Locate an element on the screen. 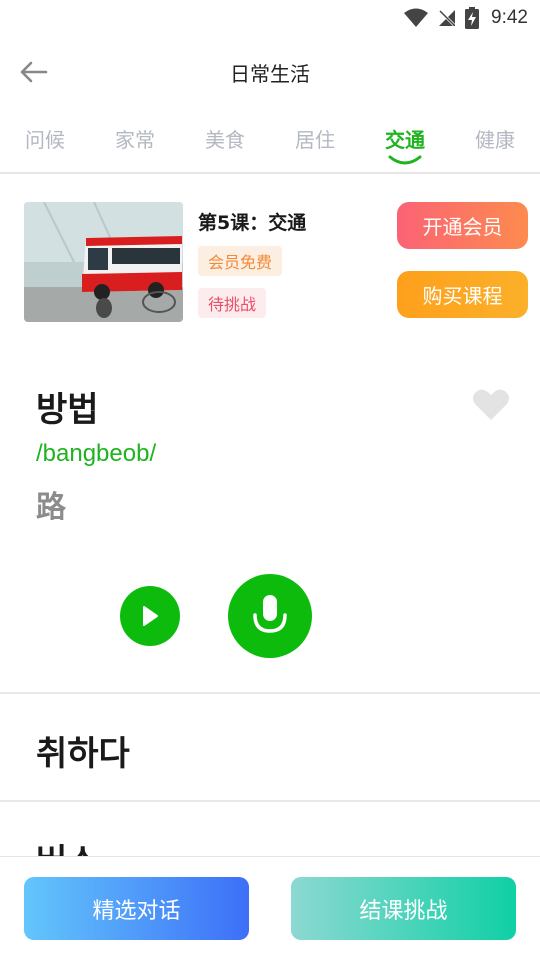 The height and width of the screenshot is (961, 540). open-membership-button: 开通会员 is located at coordinates (462, 225).